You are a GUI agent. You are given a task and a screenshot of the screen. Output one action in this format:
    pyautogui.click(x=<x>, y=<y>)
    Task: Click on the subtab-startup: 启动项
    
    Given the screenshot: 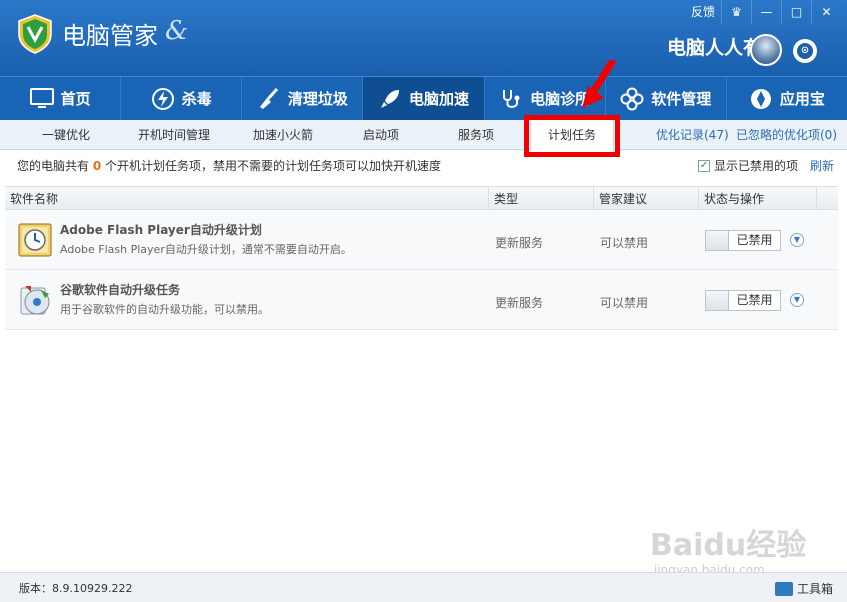 What is the action you would take?
    pyautogui.click(x=381, y=135)
    